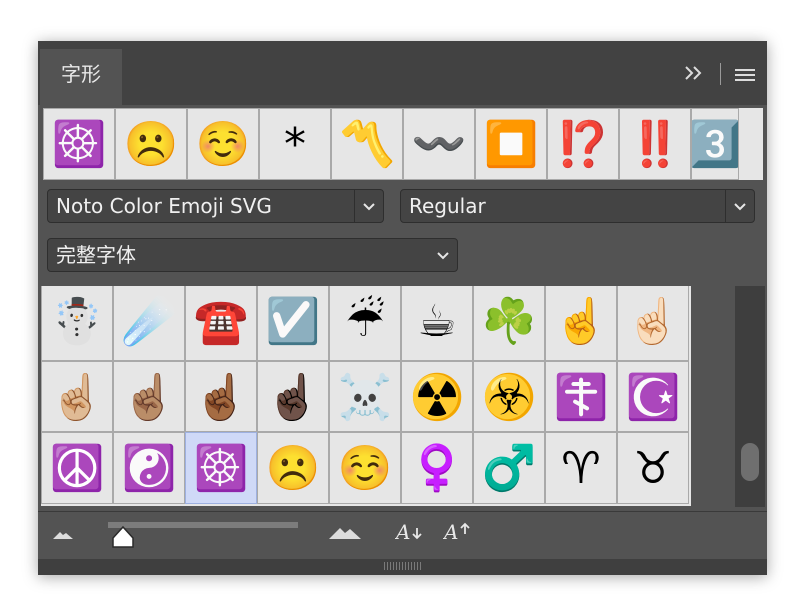  What do you see at coordinates (151, 144) in the screenshot?
I see `recent-glyph-cell: ☹️` at bounding box center [151, 144].